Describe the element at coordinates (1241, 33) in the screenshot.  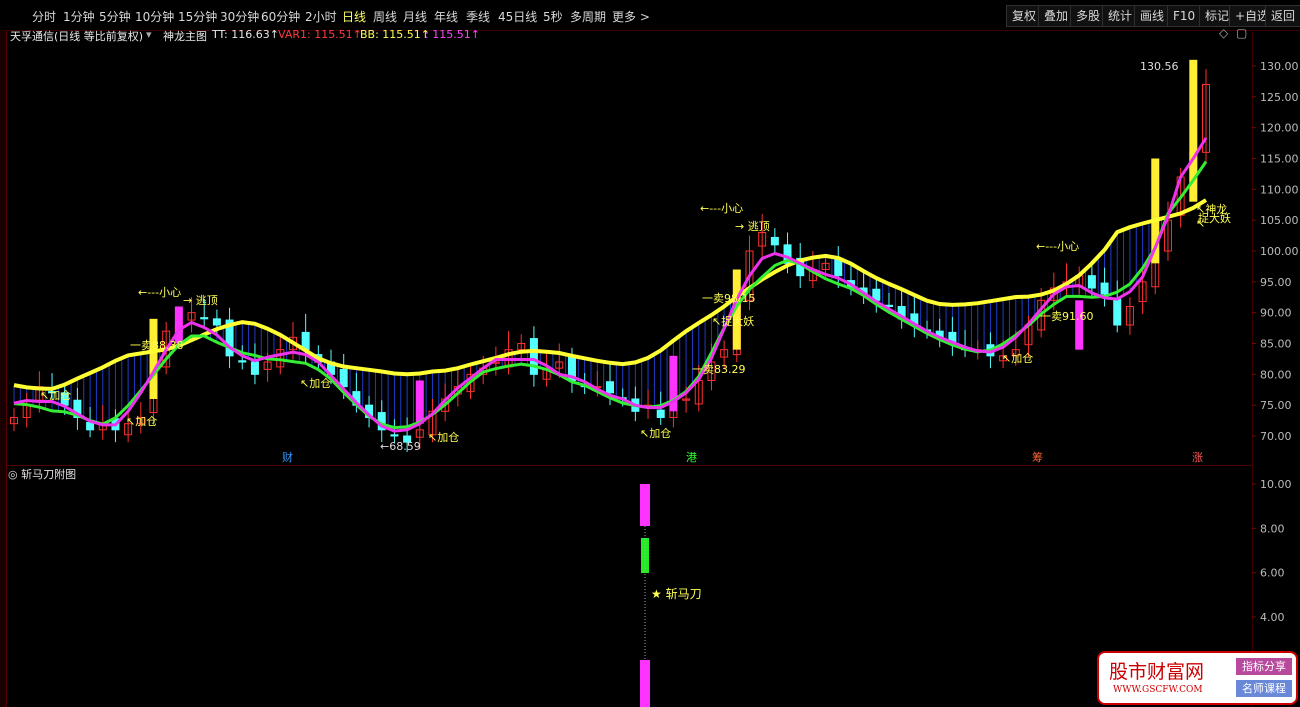
I see `window-toggle-icon: ▢` at that location.